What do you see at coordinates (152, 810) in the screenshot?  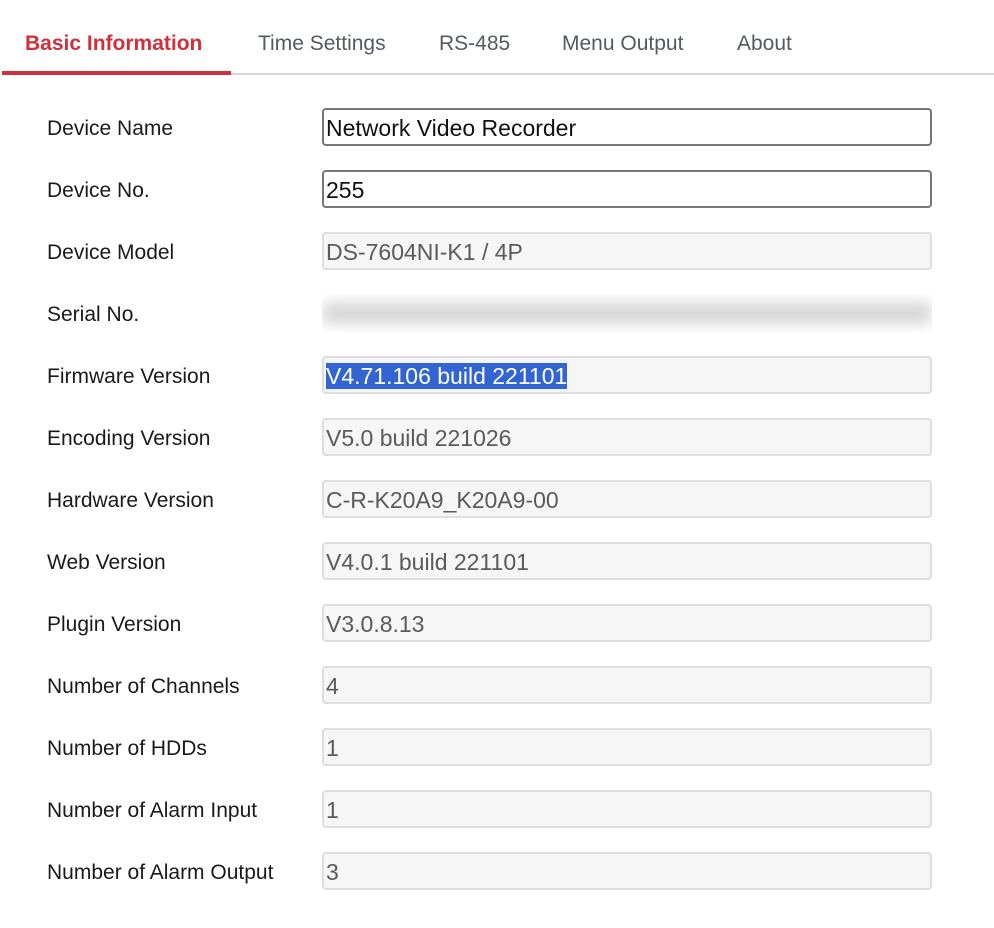 I see `num-alarm-input-label: Number of Alarm Input` at bounding box center [152, 810].